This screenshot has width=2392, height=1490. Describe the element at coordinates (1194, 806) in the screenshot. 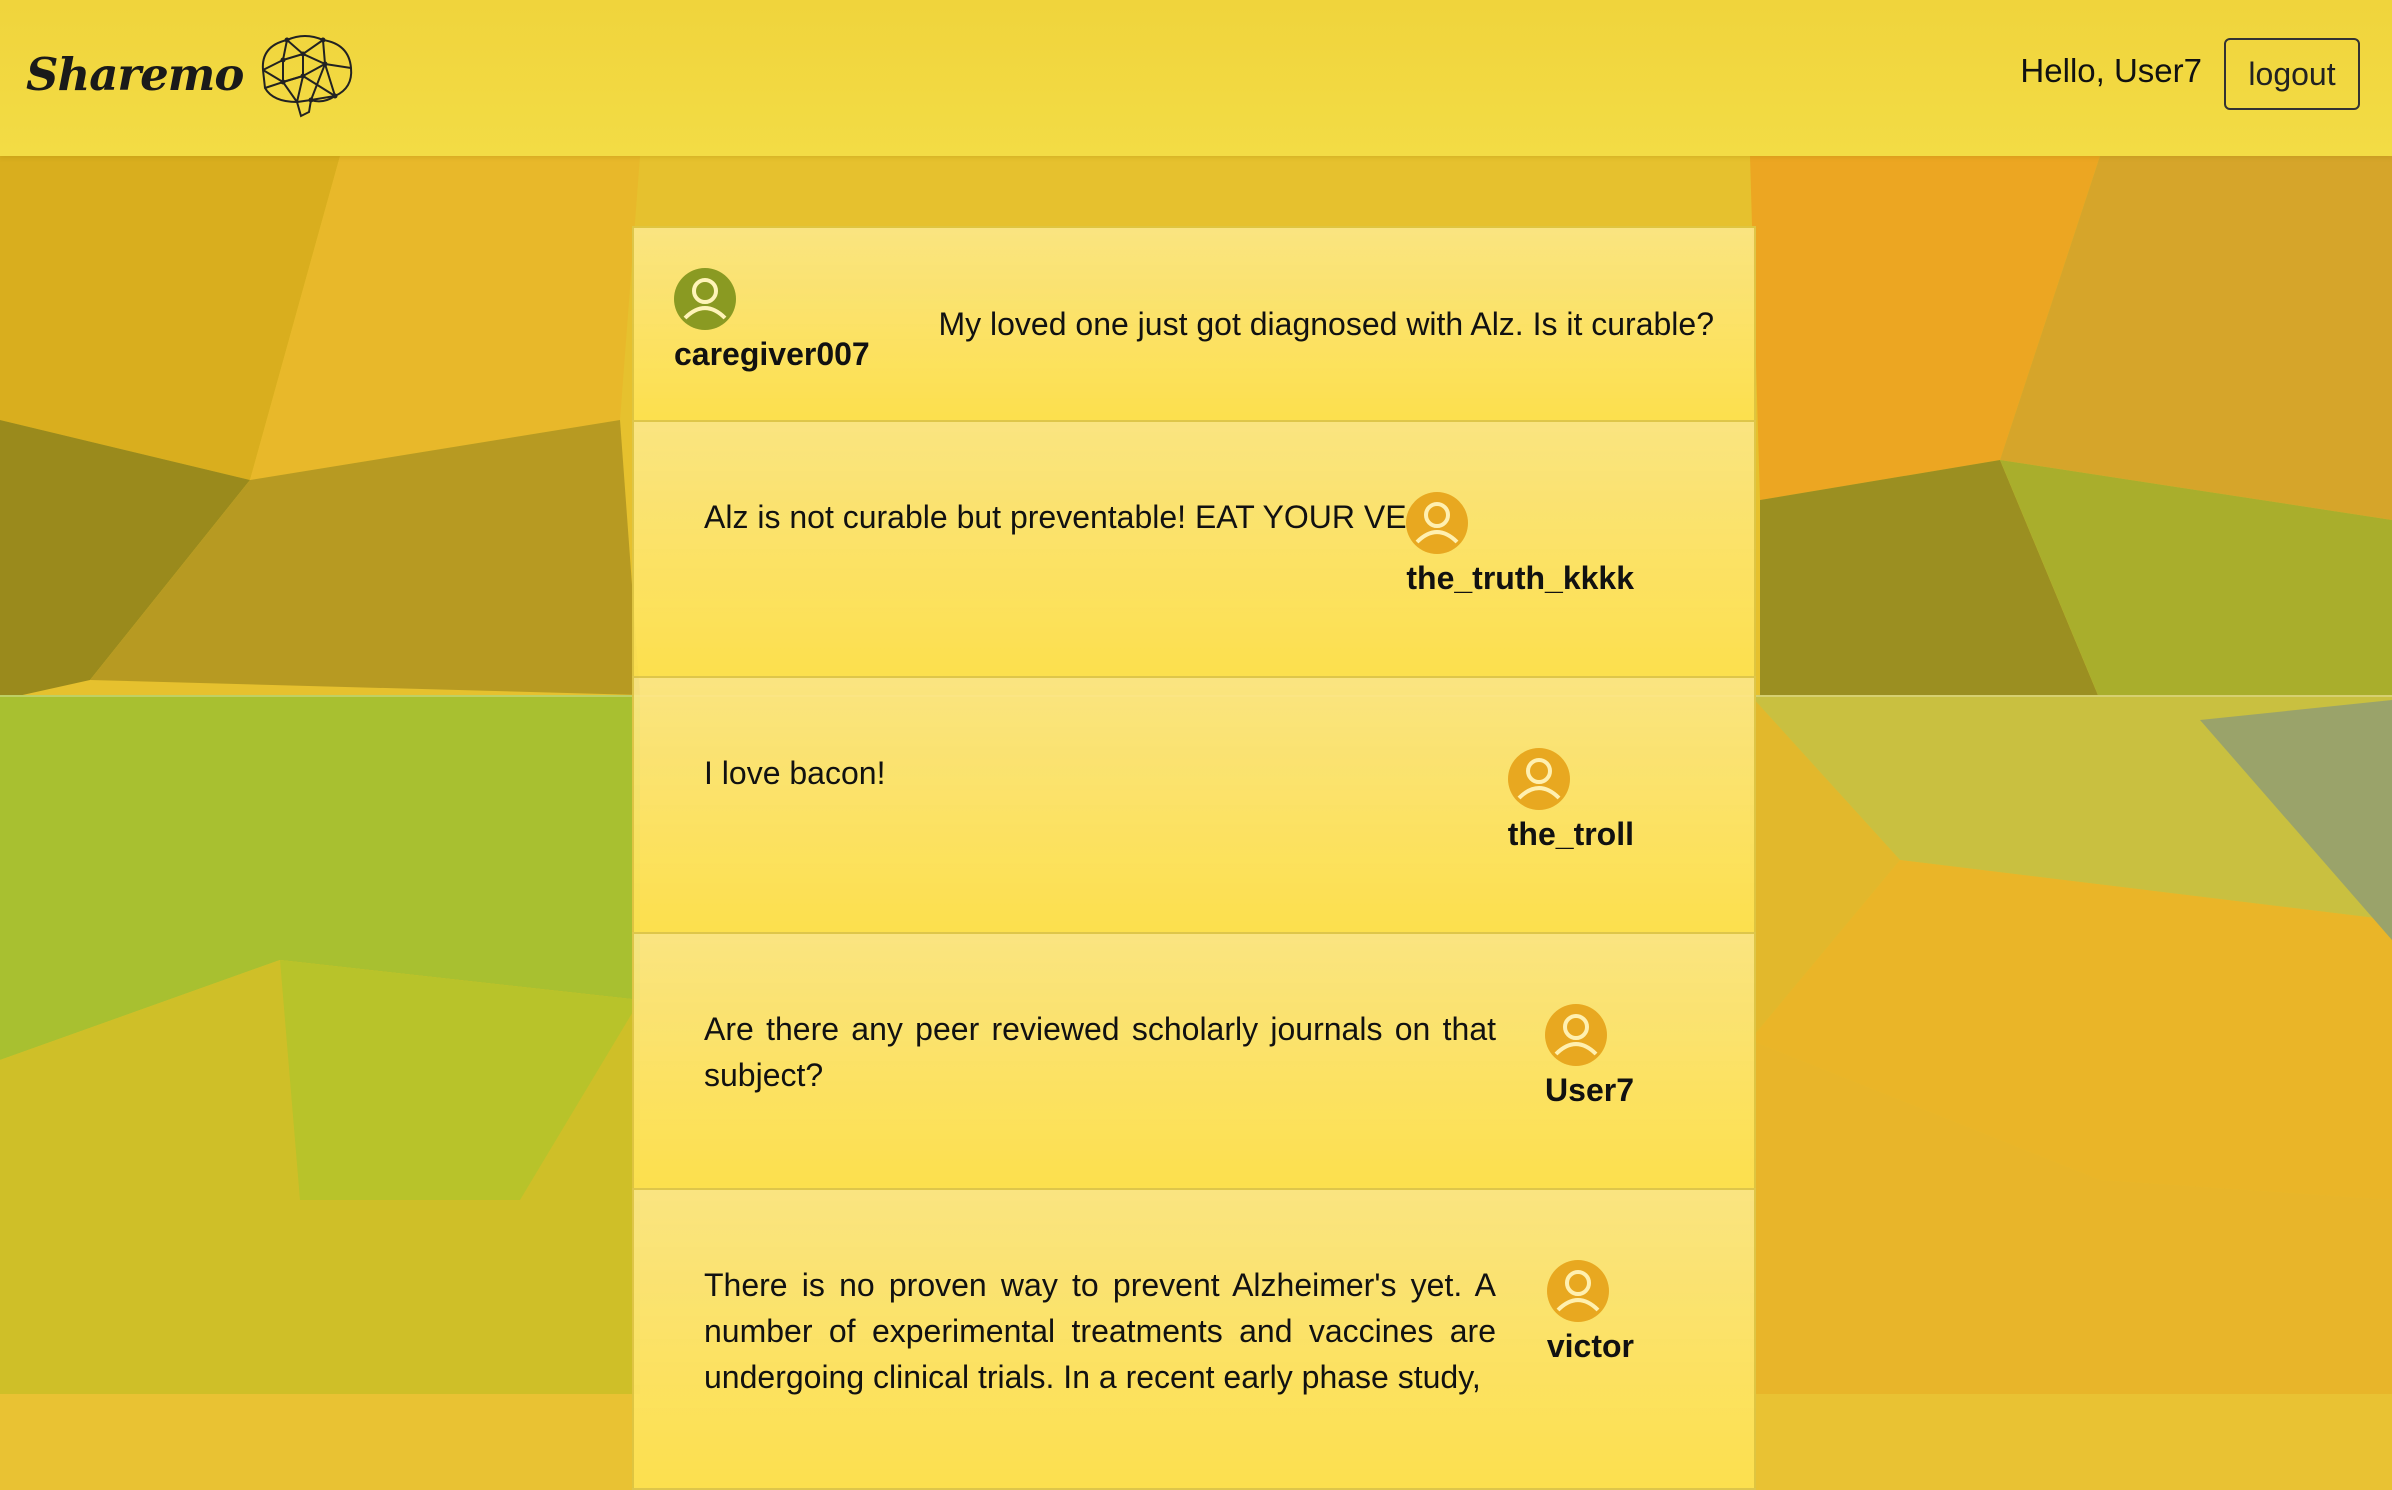

I see `reply-post: I love bacon! the_troll` at that location.